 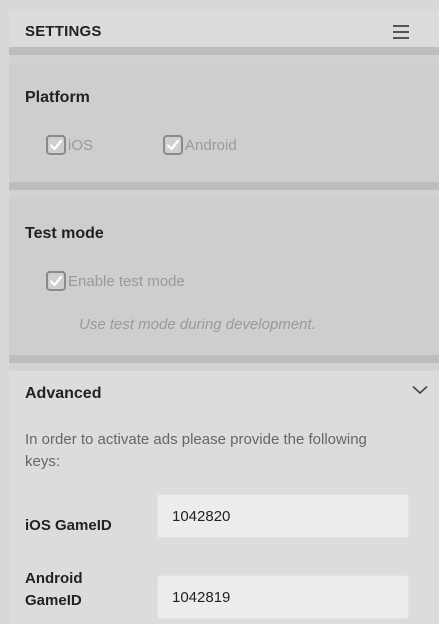 I want to click on hamburger-menu-icon, so click(x=401, y=32).